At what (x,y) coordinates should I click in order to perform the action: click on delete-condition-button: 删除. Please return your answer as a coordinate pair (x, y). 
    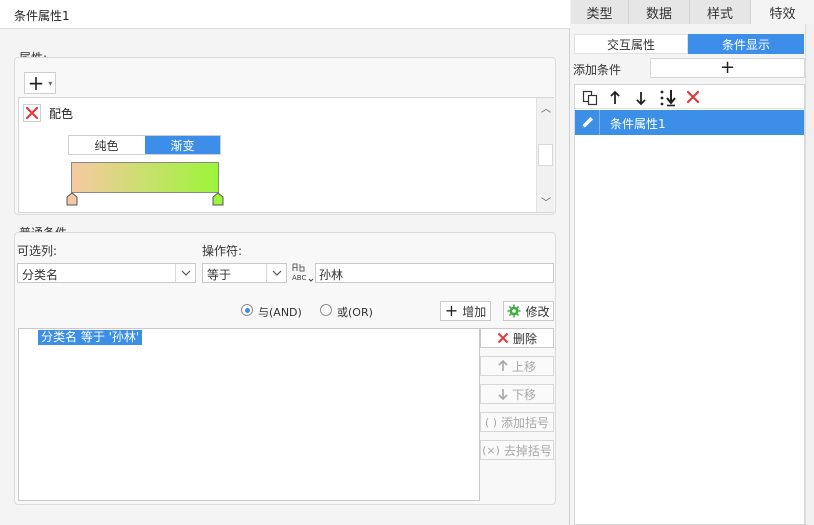
    Looking at the image, I should click on (517, 338).